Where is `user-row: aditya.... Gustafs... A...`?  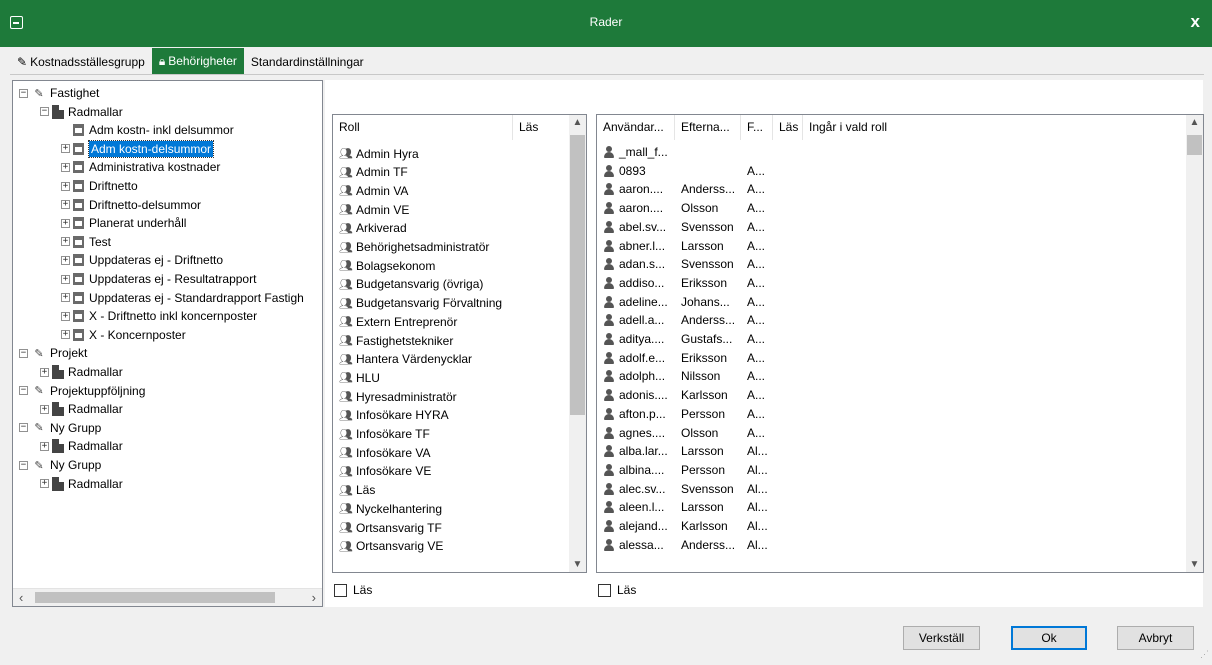 user-row: aditya.... Gustafs... A... is located at coordinates (891, 339).